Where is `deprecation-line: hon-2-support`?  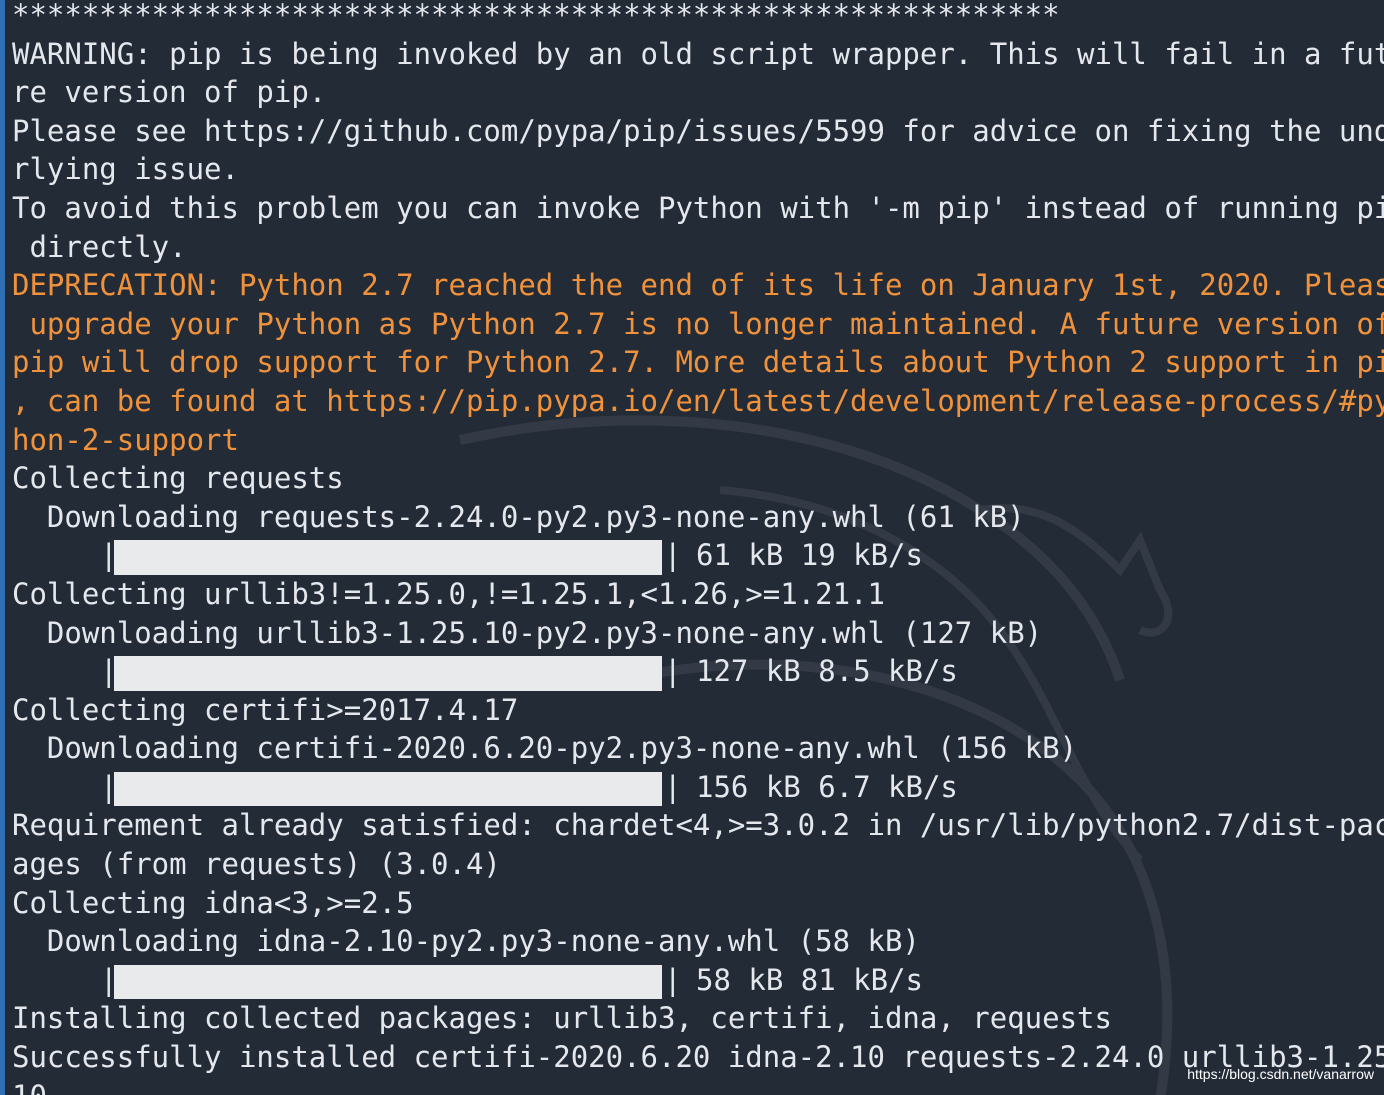 deprecation-line: hon-2-support is located at coordinates (125, 439).